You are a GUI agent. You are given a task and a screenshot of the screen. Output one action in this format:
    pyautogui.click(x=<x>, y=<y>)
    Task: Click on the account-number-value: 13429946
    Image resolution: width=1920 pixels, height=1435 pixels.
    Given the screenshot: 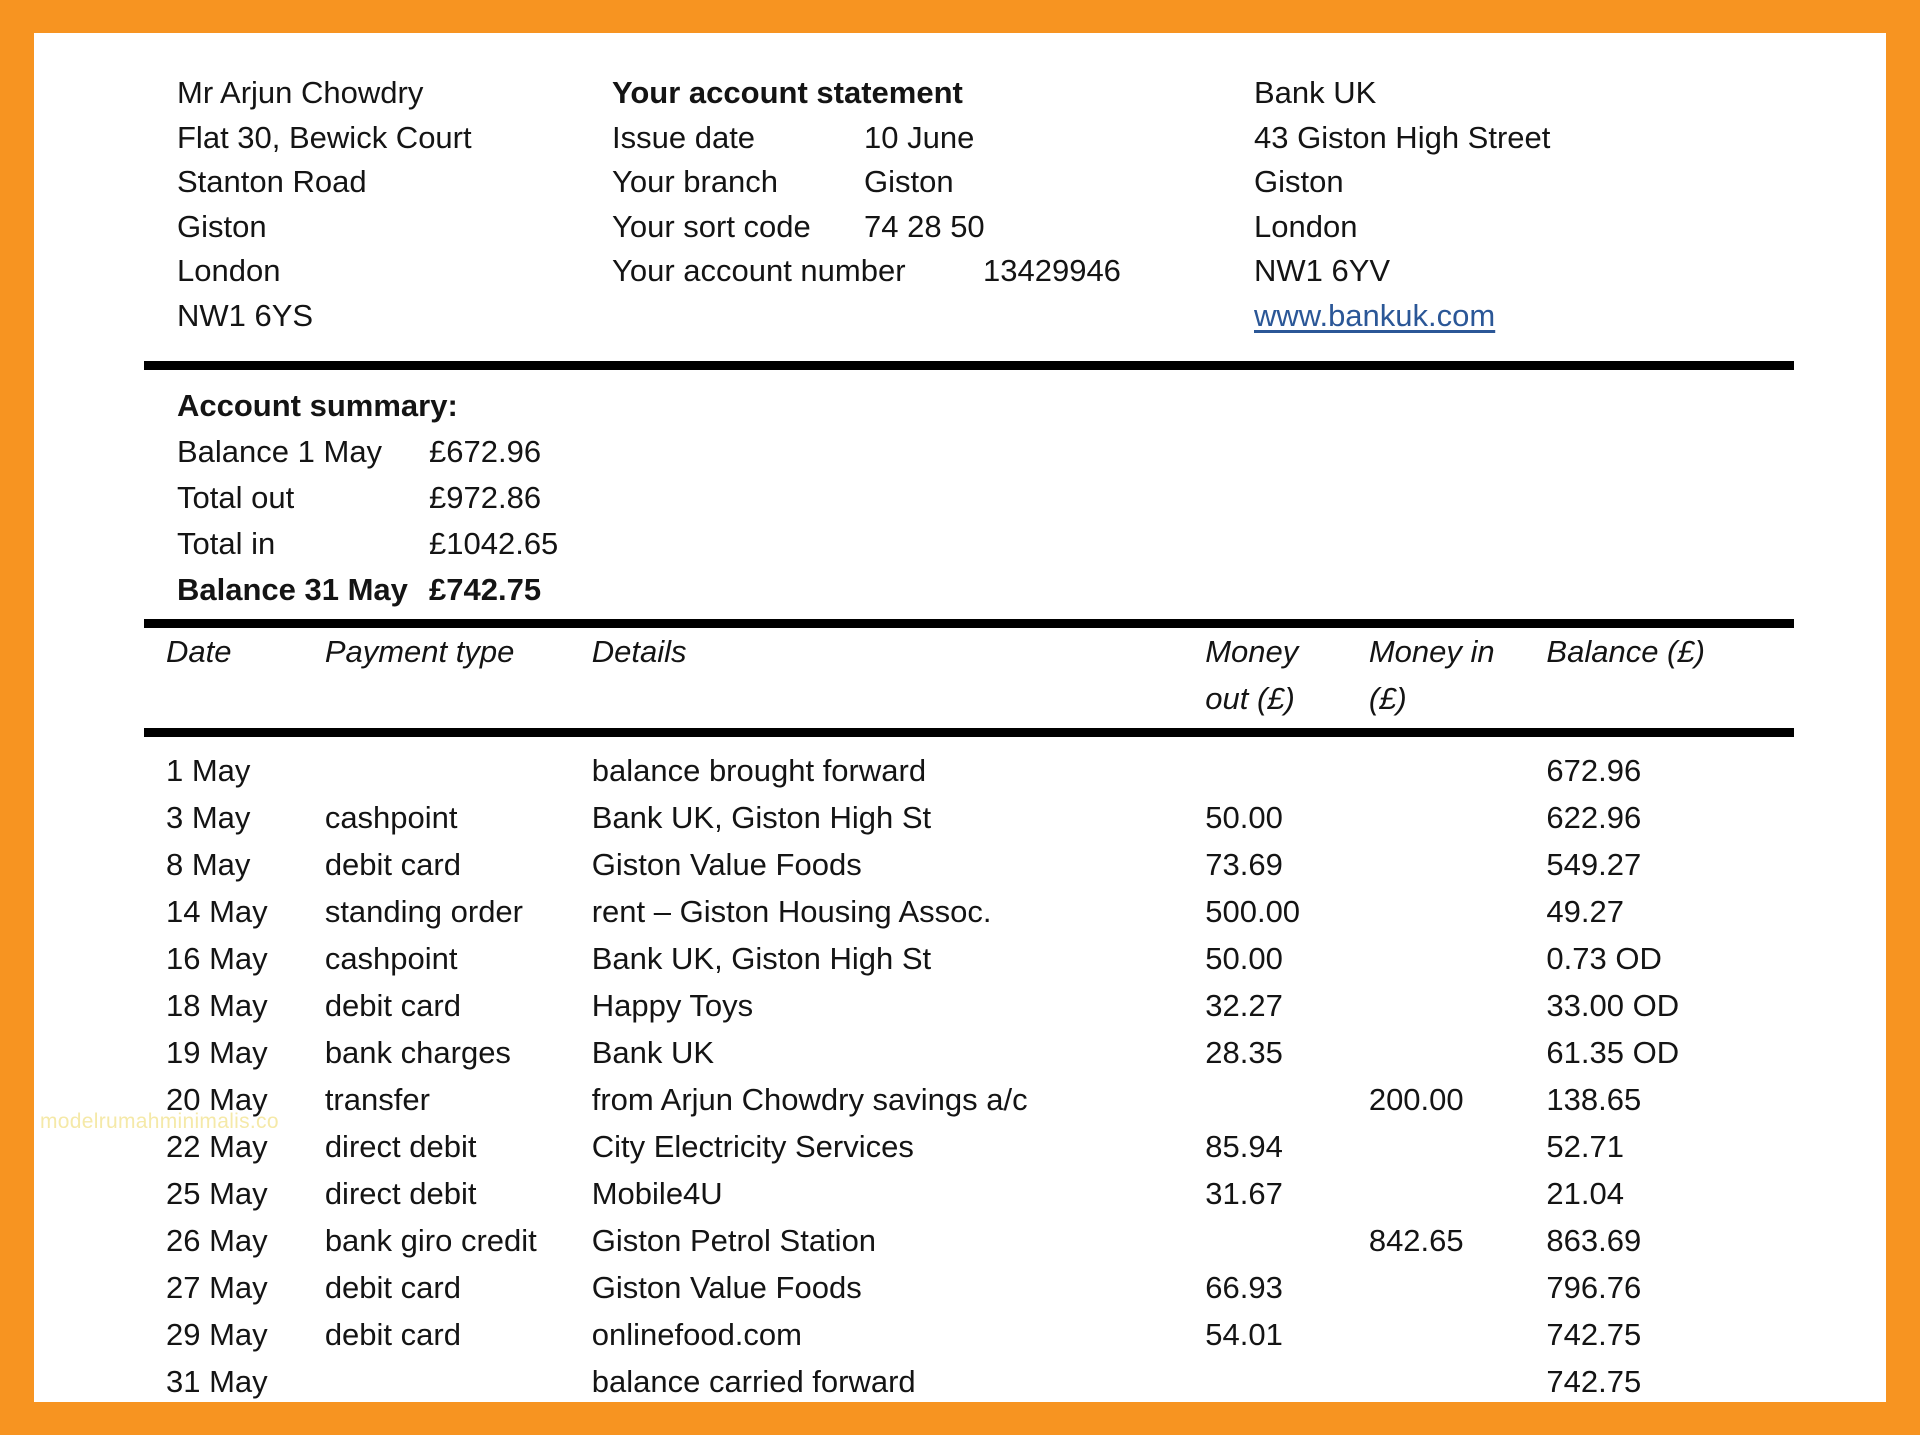 What is the action you would take?
    pyautogui.click(x=1052, y=270)
    